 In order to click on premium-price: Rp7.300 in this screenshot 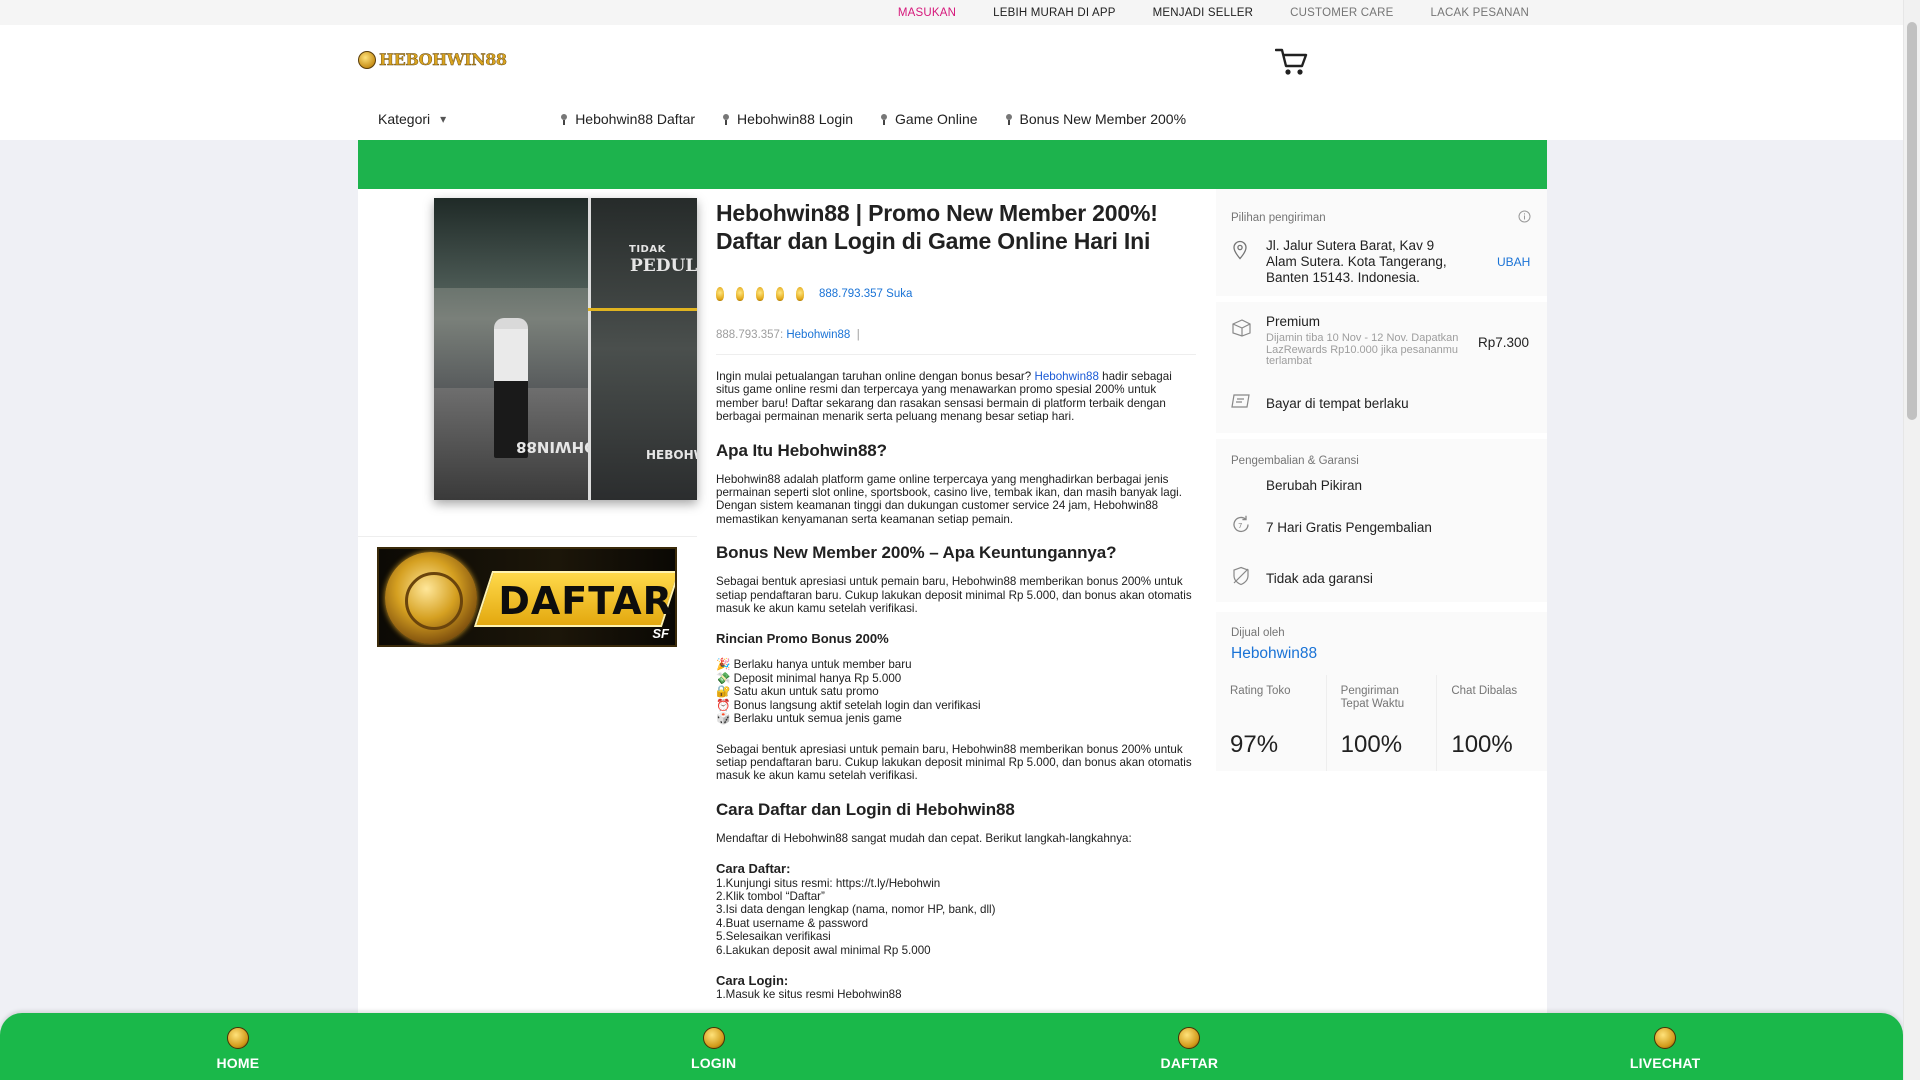, I will do `click(1504, 342)`.